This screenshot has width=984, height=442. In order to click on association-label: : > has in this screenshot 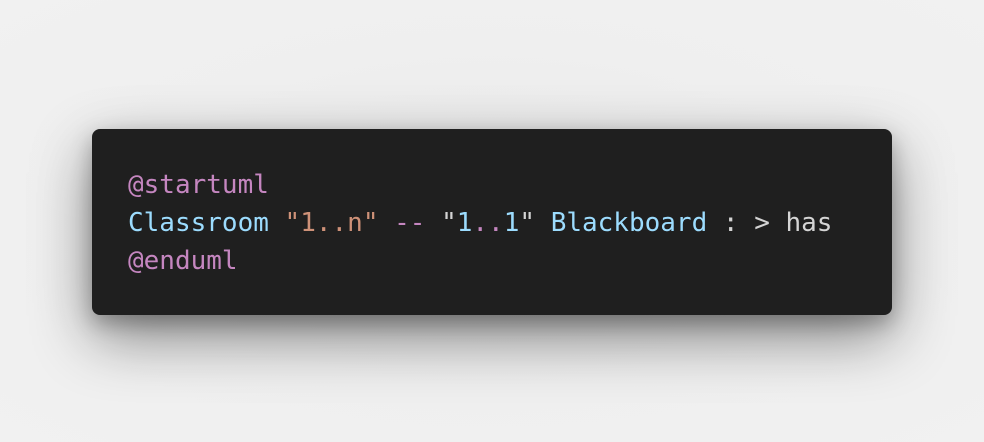, I will do `click(770, 223)`.